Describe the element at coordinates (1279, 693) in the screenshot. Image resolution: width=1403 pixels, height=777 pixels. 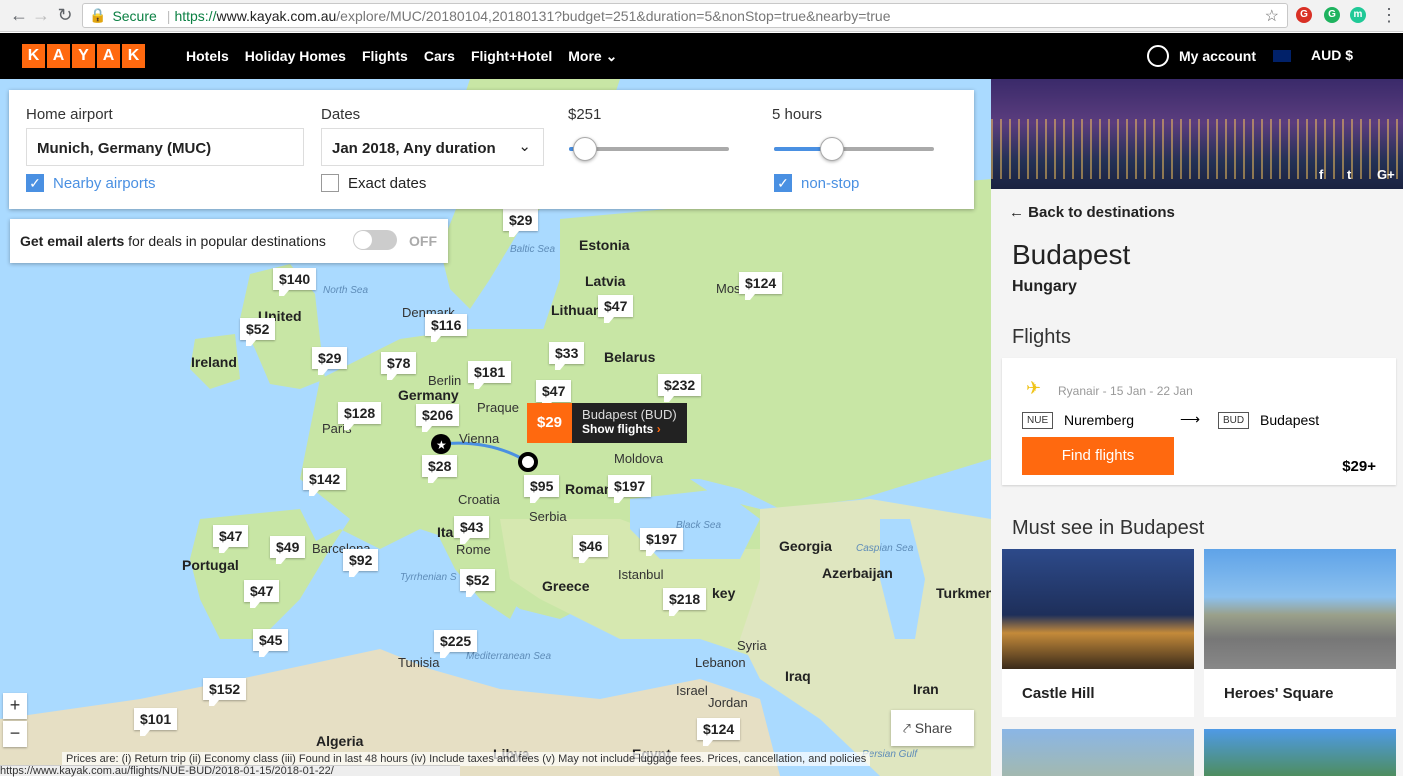
I see `attraction-name: Heroes' Square` at that location.